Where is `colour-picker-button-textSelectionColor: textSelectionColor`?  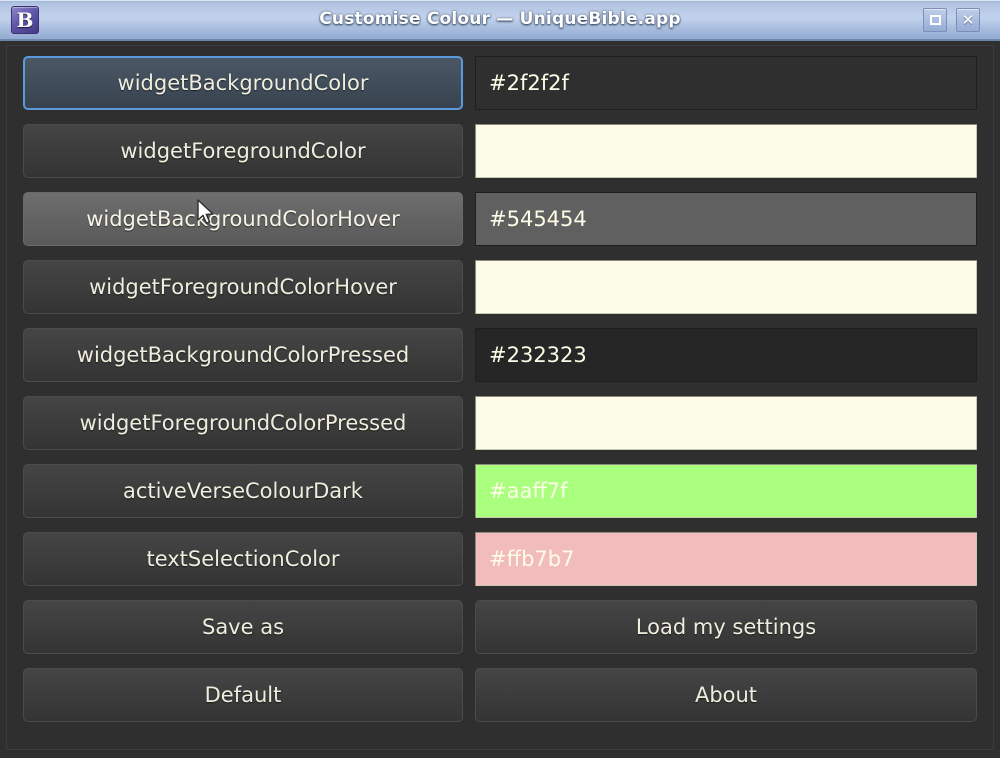
colour-picker-button-textSelectionColor: textSelectionColor is located at coordinates (243, 559).